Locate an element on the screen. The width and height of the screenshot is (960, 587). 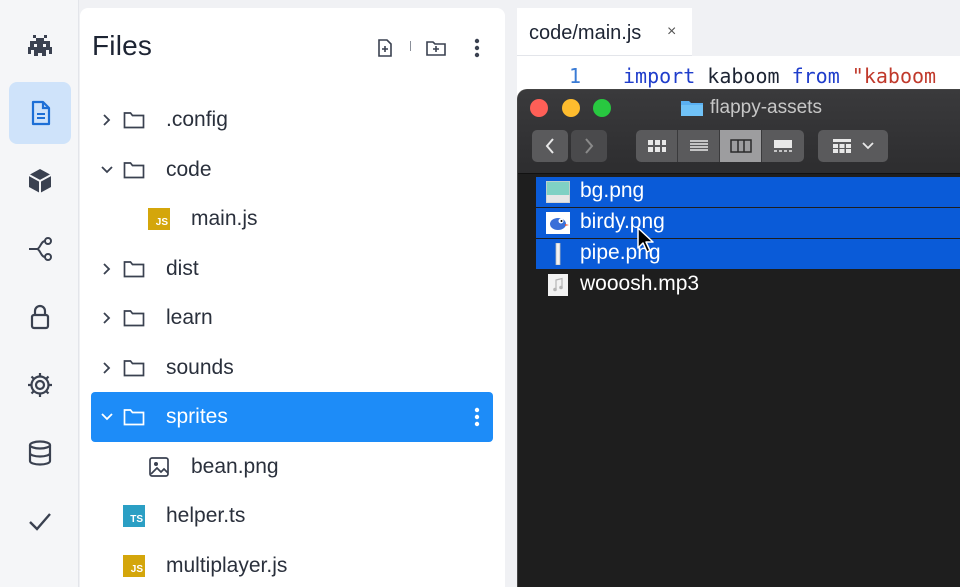
finder-title-text: flappy-assets is located at coordinates (766, 107).